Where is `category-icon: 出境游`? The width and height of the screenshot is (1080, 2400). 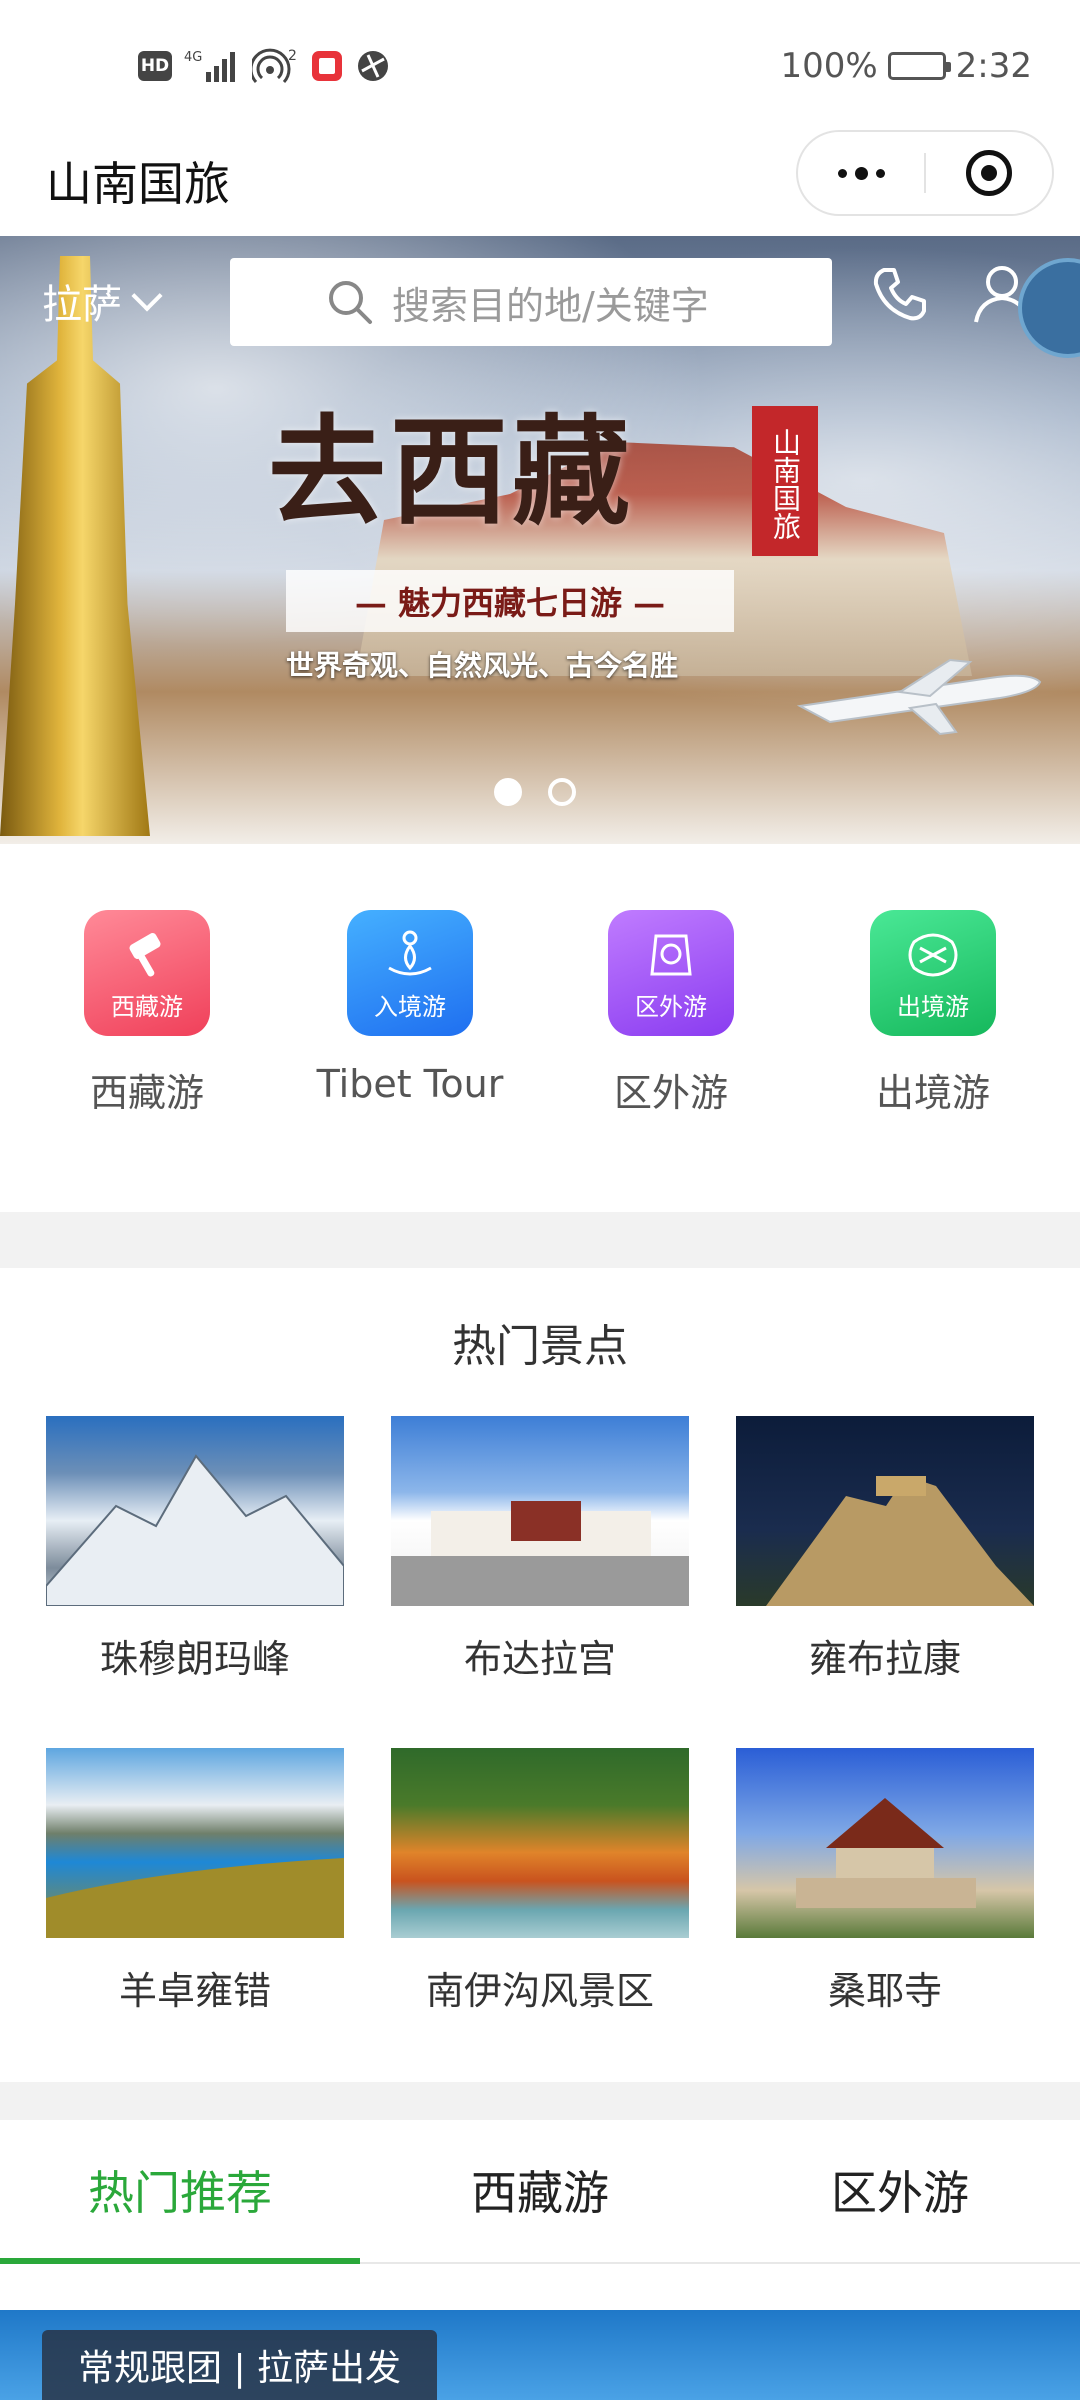 category-icon: 出境游 is located at coordinates (933, 973).